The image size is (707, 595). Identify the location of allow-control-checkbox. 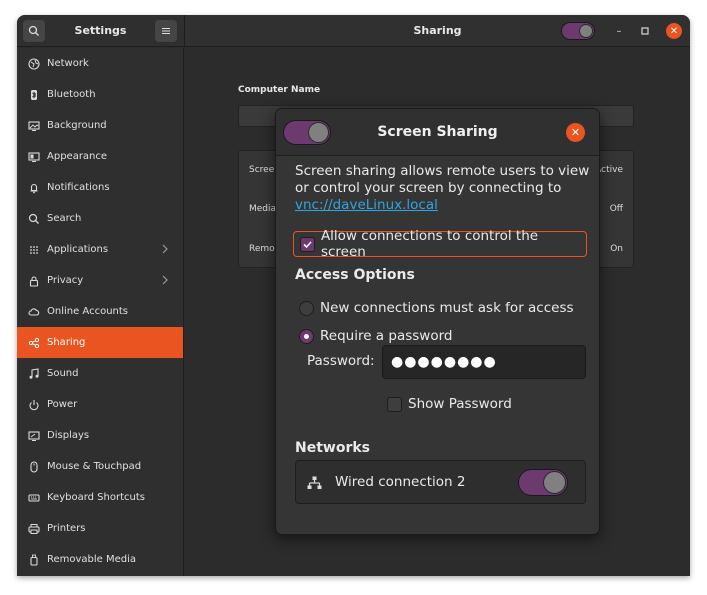
(307, 244).